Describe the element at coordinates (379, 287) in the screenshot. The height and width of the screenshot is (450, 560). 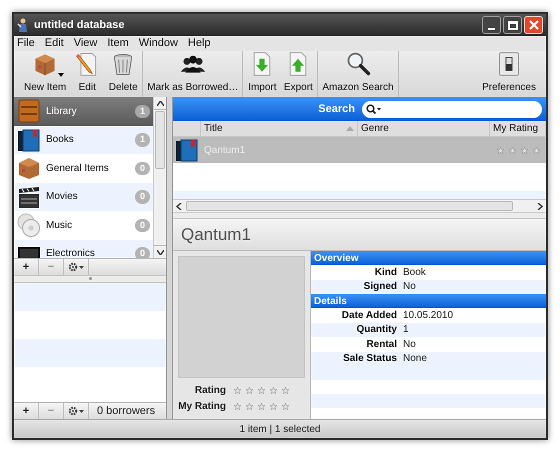
I see `field-label: Signed` at that location.